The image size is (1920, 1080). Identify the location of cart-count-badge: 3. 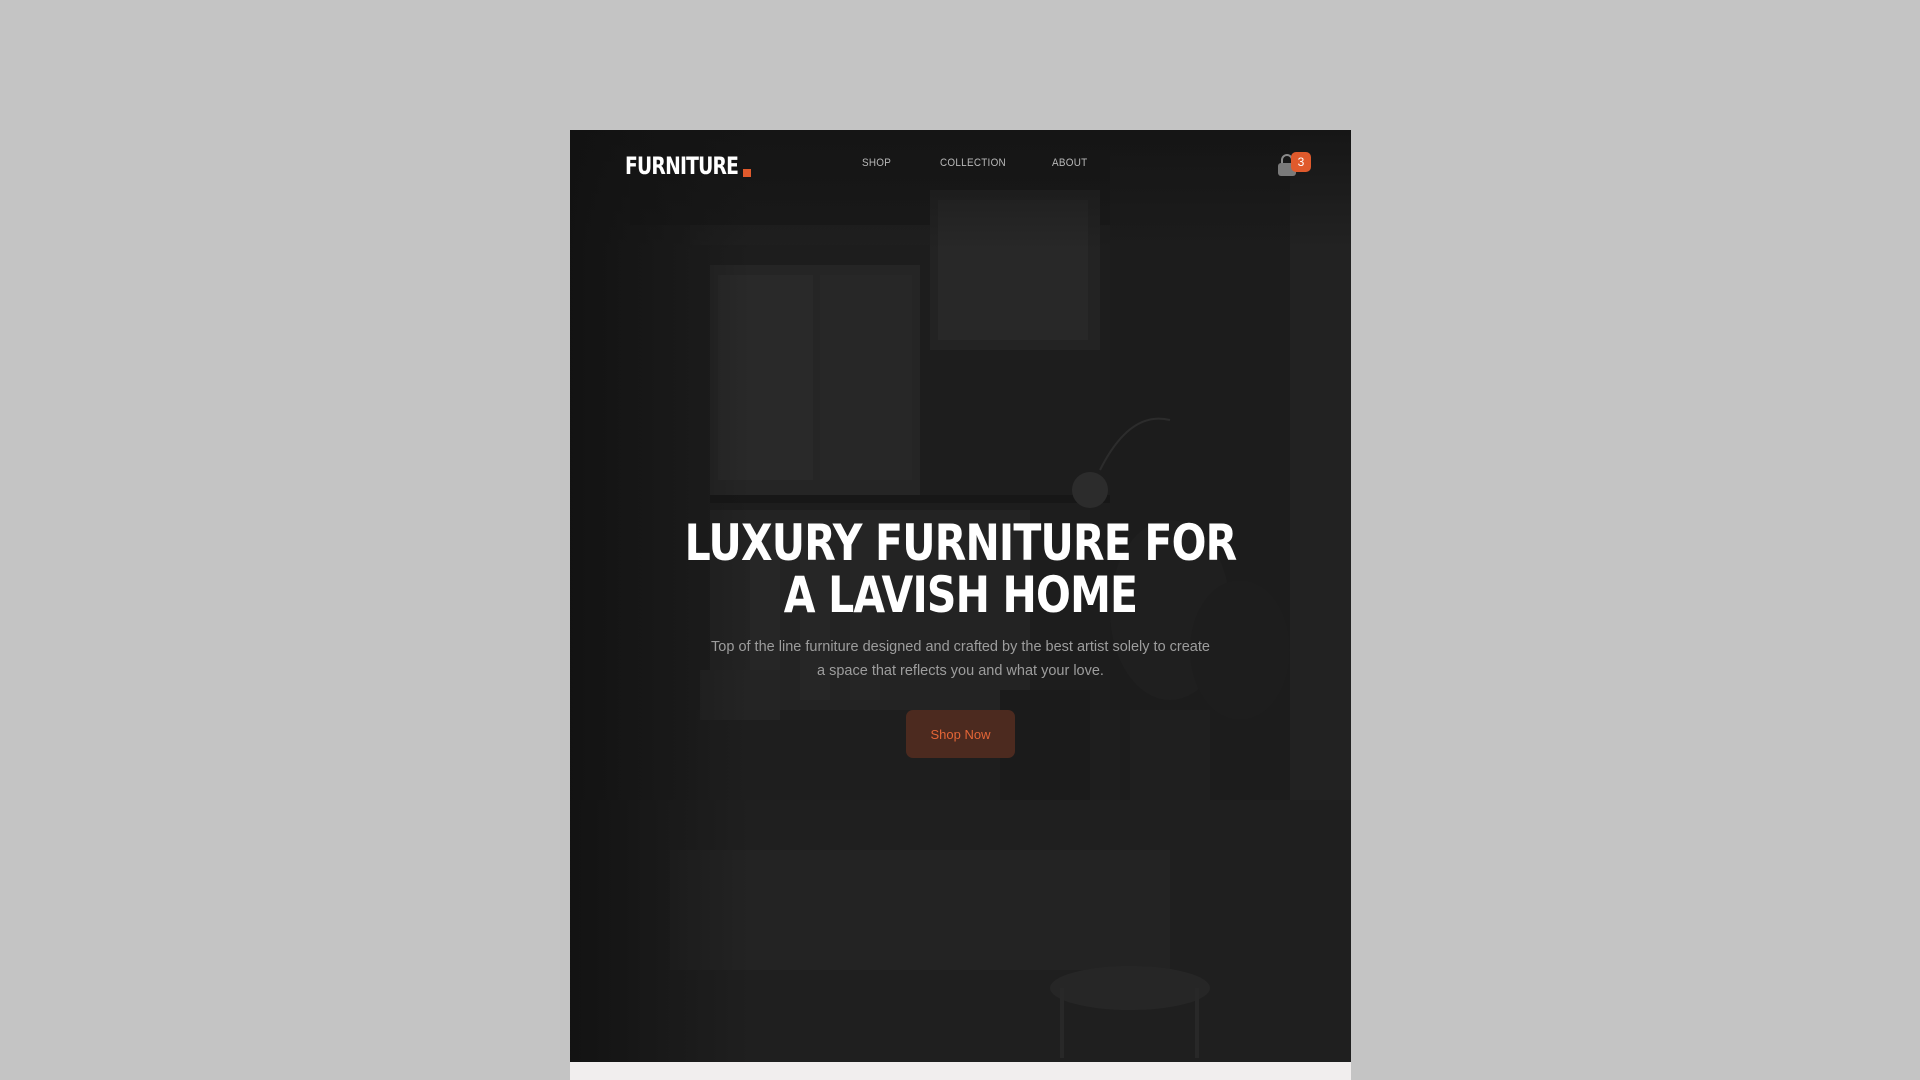
(1301, 162).